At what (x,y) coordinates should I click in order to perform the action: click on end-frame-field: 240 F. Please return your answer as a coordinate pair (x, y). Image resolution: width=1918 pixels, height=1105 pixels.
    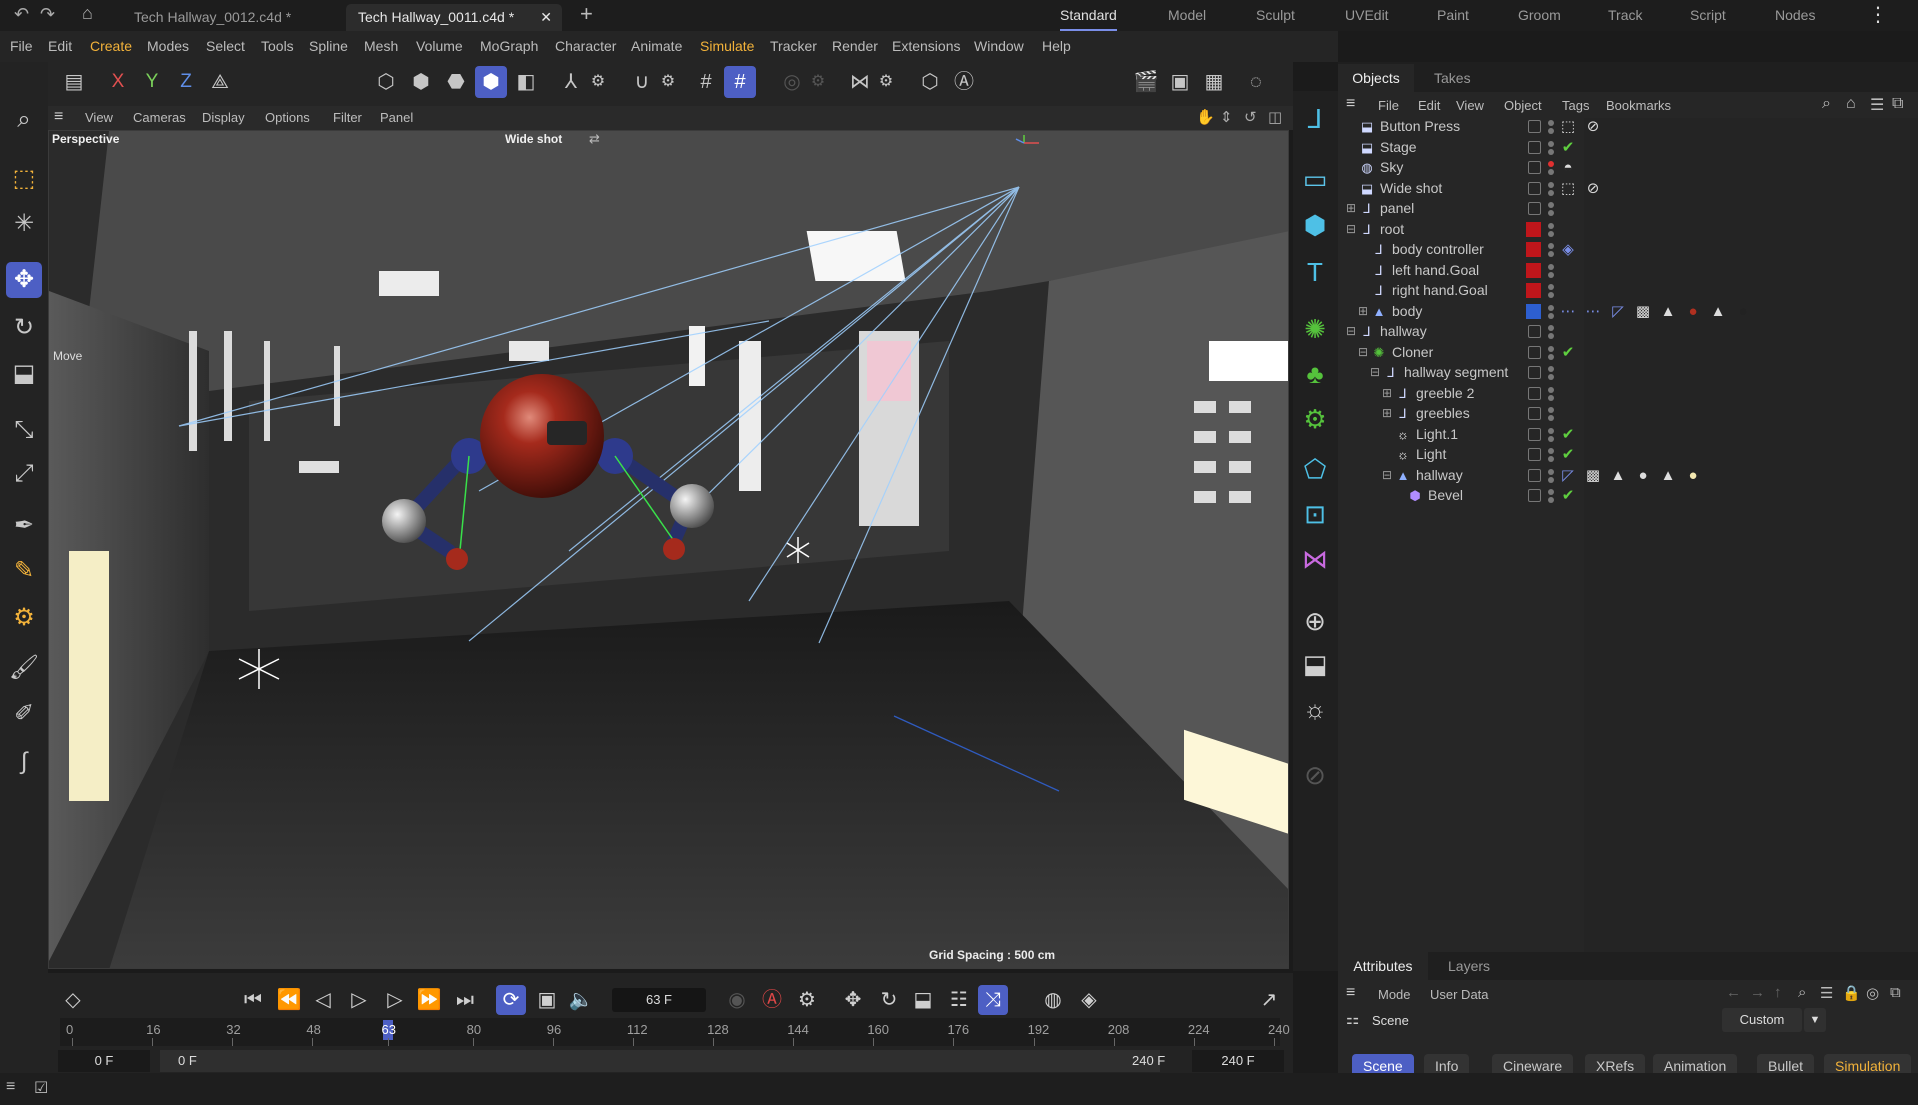
    Looking at the image, I should click on (1238, 1061).